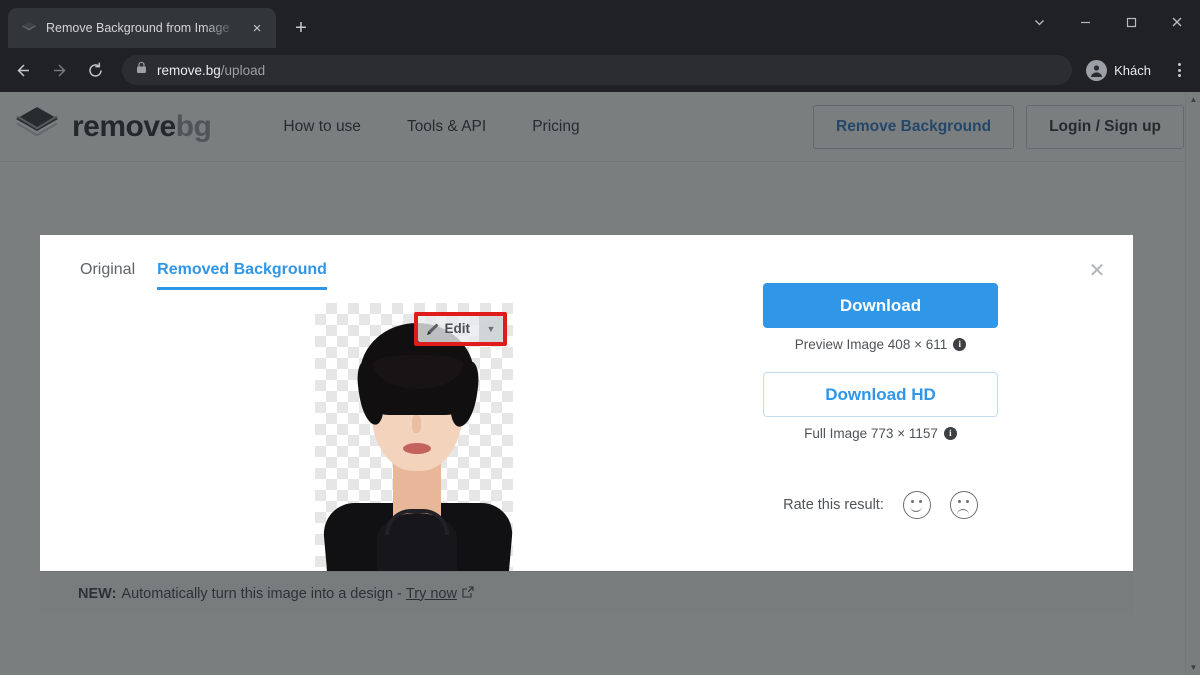  I want to click on close-window-button, so click(1177, 22).